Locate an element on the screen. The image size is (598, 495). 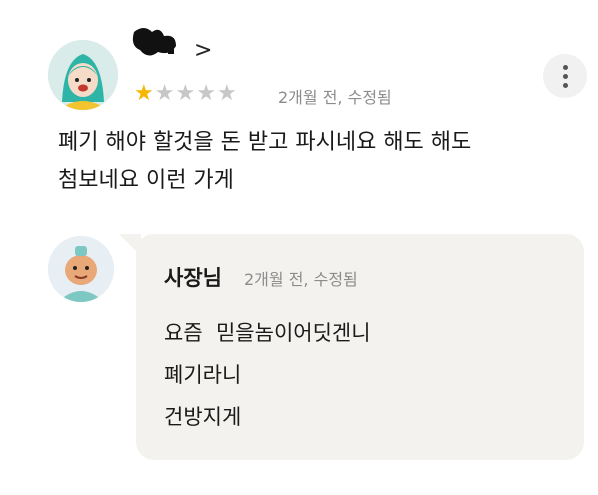
star-icon-filled: ★ is located at coordinates (144, 93).